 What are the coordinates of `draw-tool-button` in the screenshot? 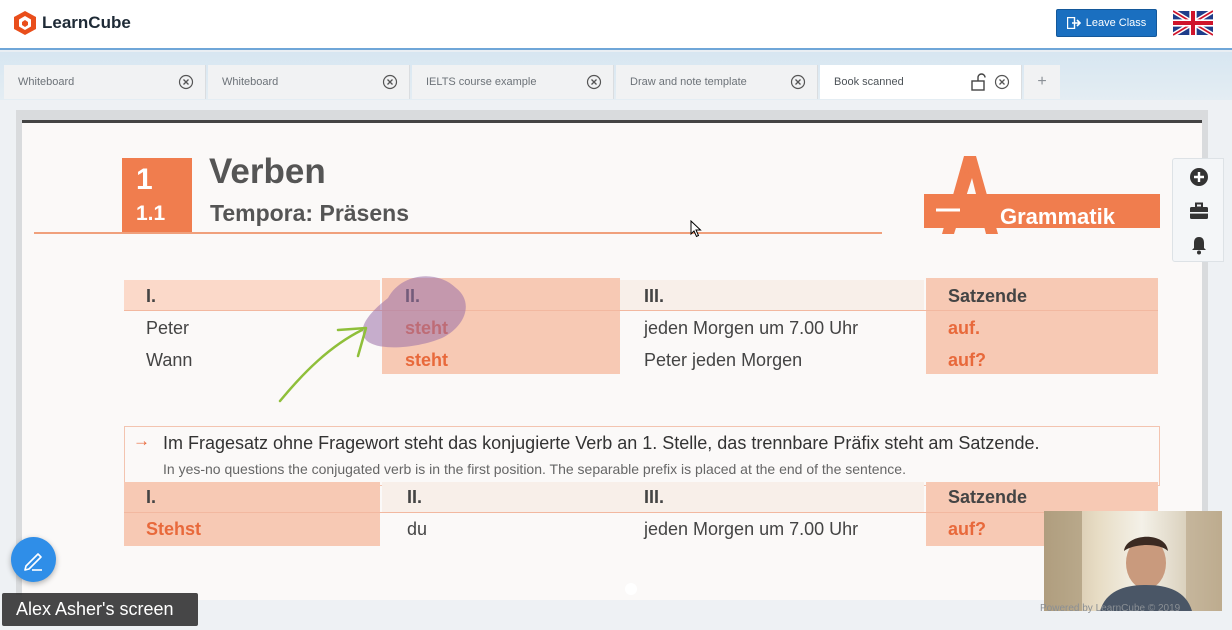 It's located at (33, 559).